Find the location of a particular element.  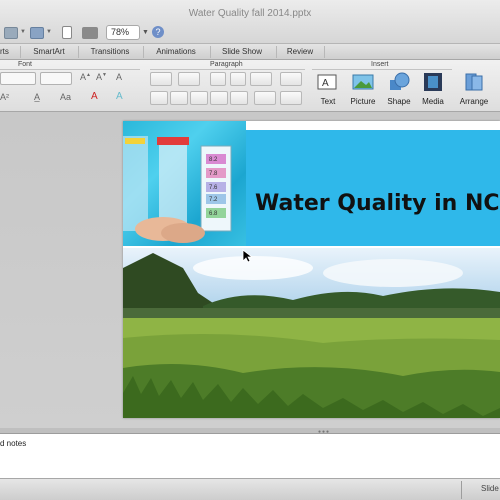

save-icon is located at coordinates (37, 33).